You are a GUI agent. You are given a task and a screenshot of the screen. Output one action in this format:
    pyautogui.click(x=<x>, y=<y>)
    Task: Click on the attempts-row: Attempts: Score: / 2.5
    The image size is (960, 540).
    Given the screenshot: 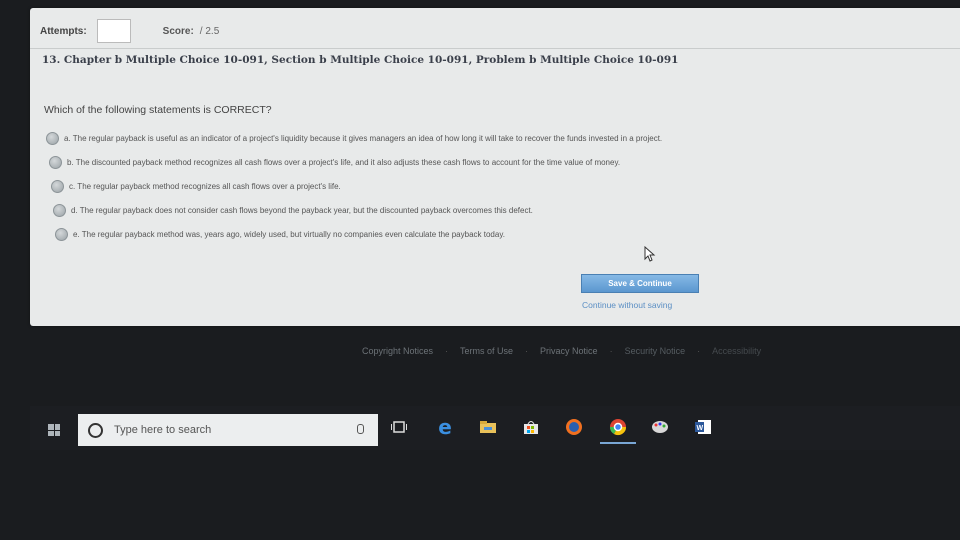 What is the action you would take?
    pyautogui.click(x=129, y=31)
    